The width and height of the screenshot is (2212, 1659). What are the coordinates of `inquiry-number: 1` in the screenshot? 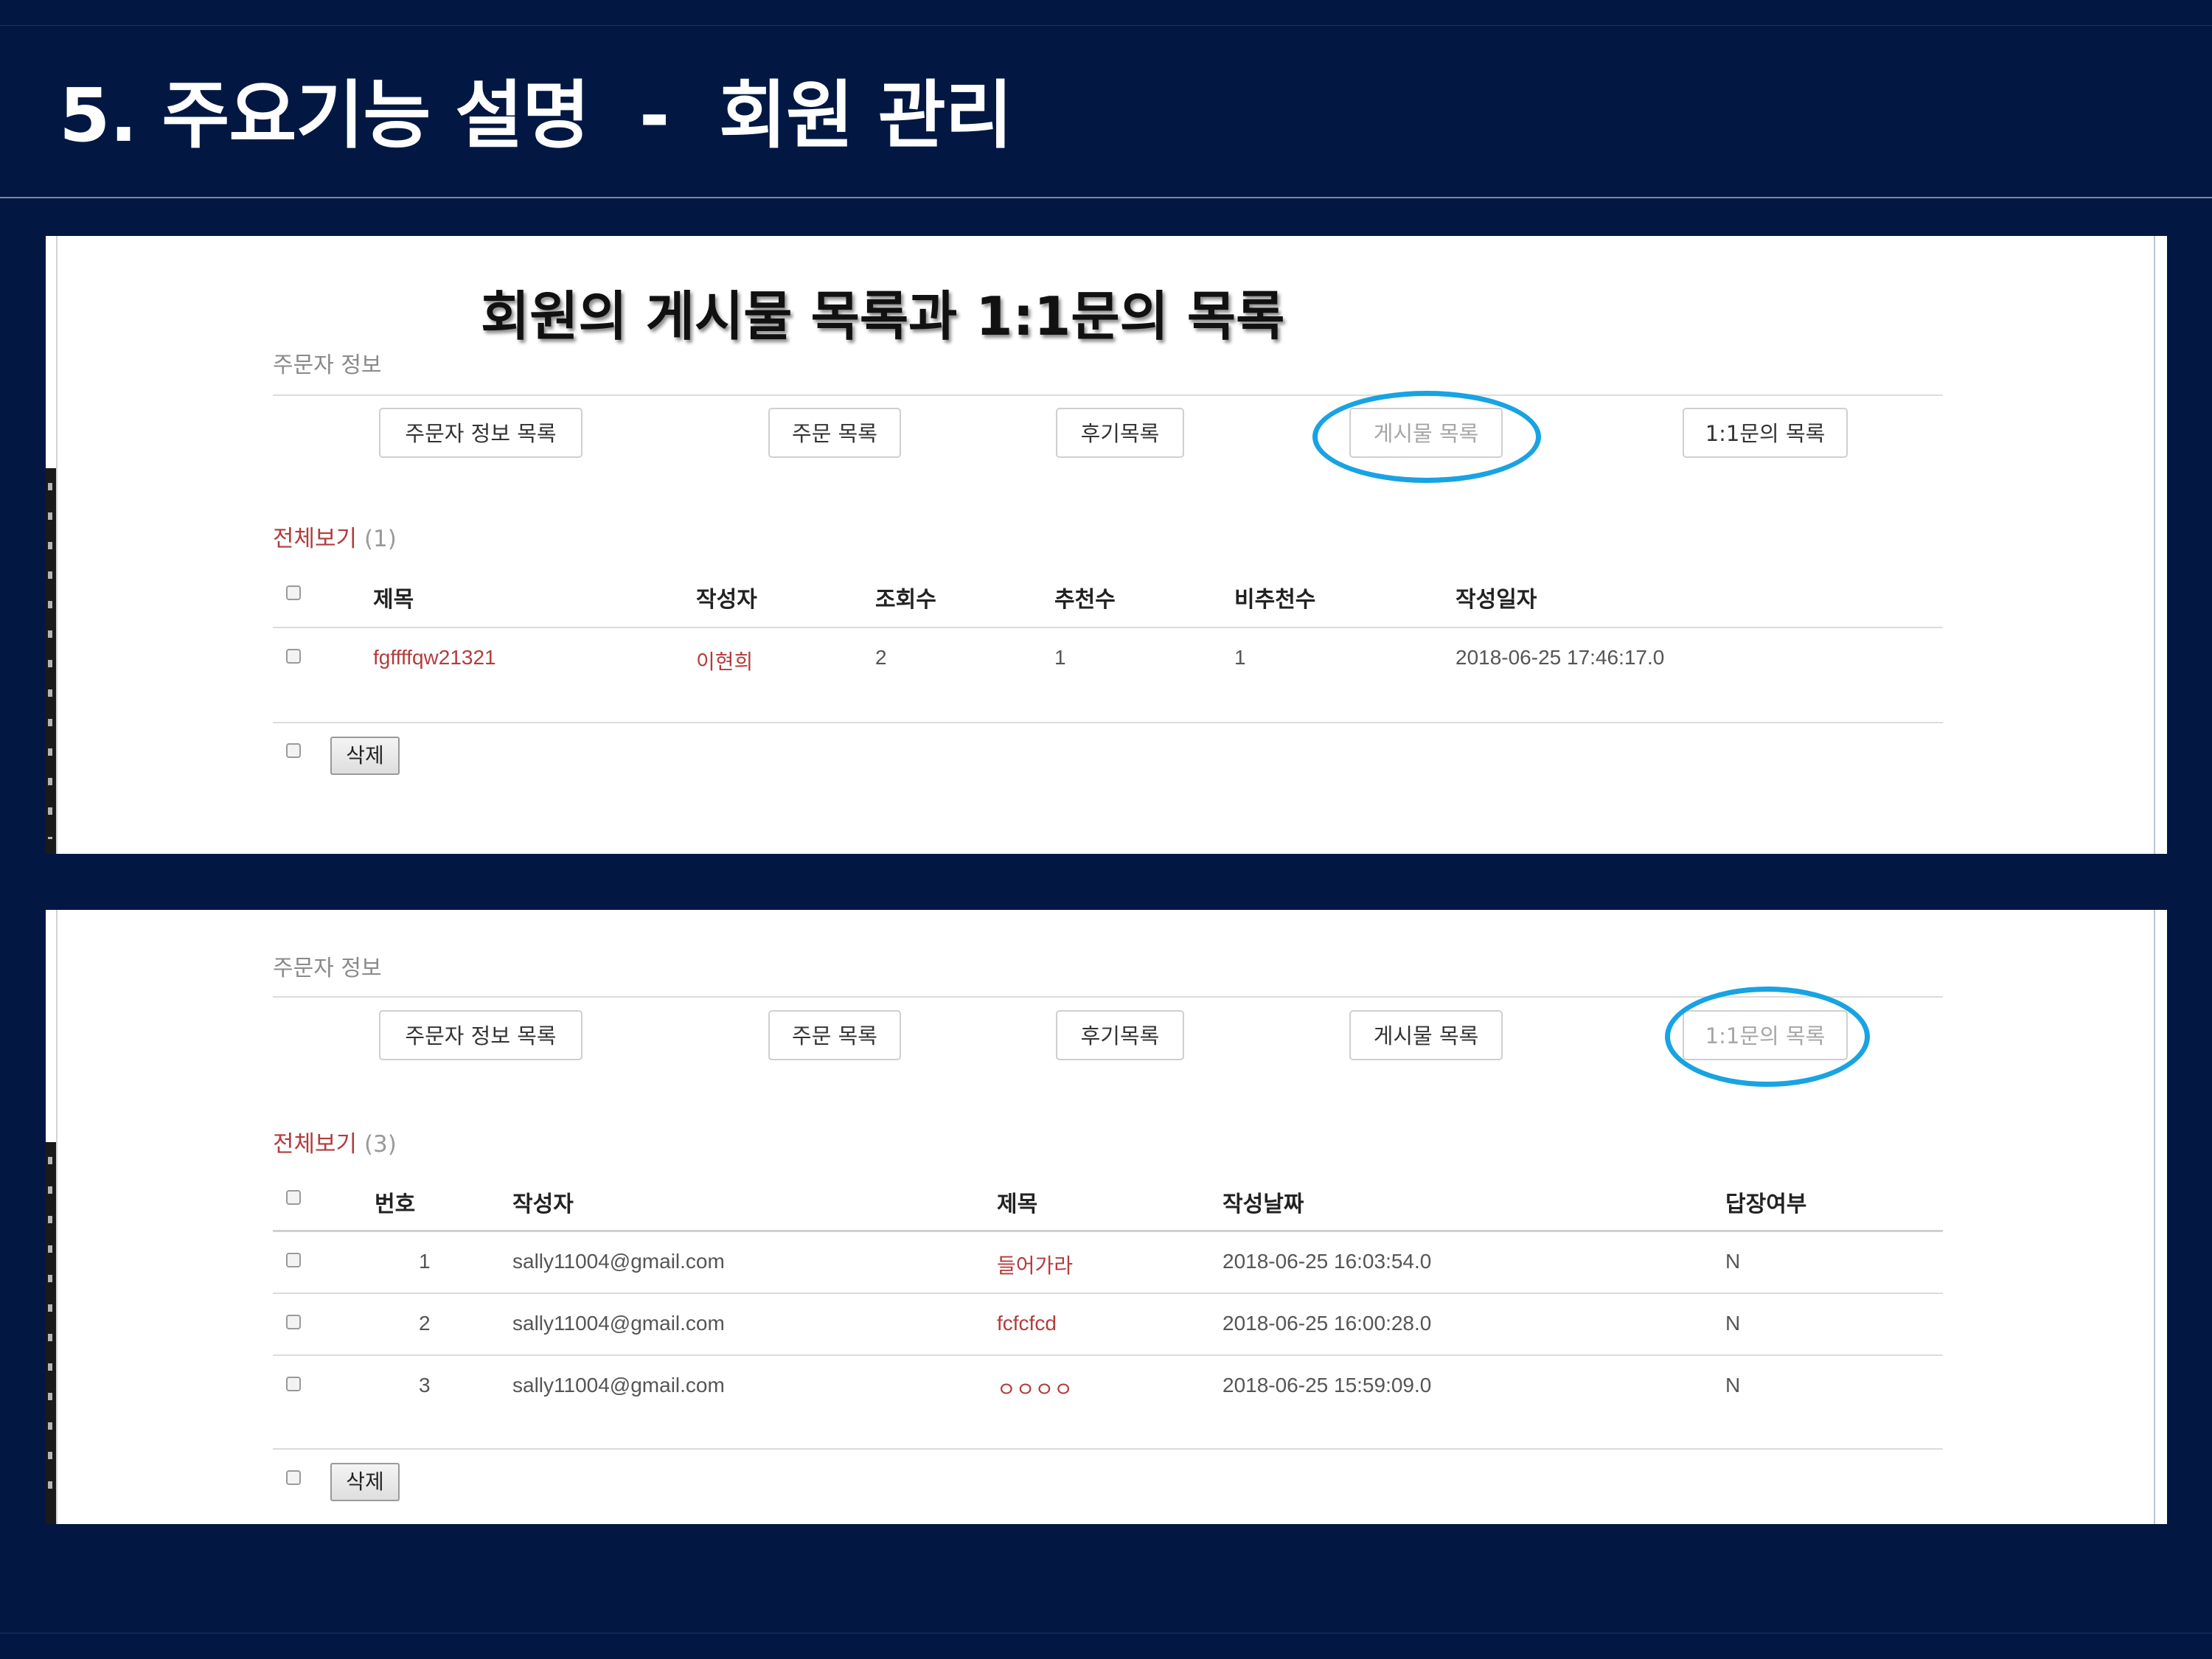 It's located at (425, 1261).